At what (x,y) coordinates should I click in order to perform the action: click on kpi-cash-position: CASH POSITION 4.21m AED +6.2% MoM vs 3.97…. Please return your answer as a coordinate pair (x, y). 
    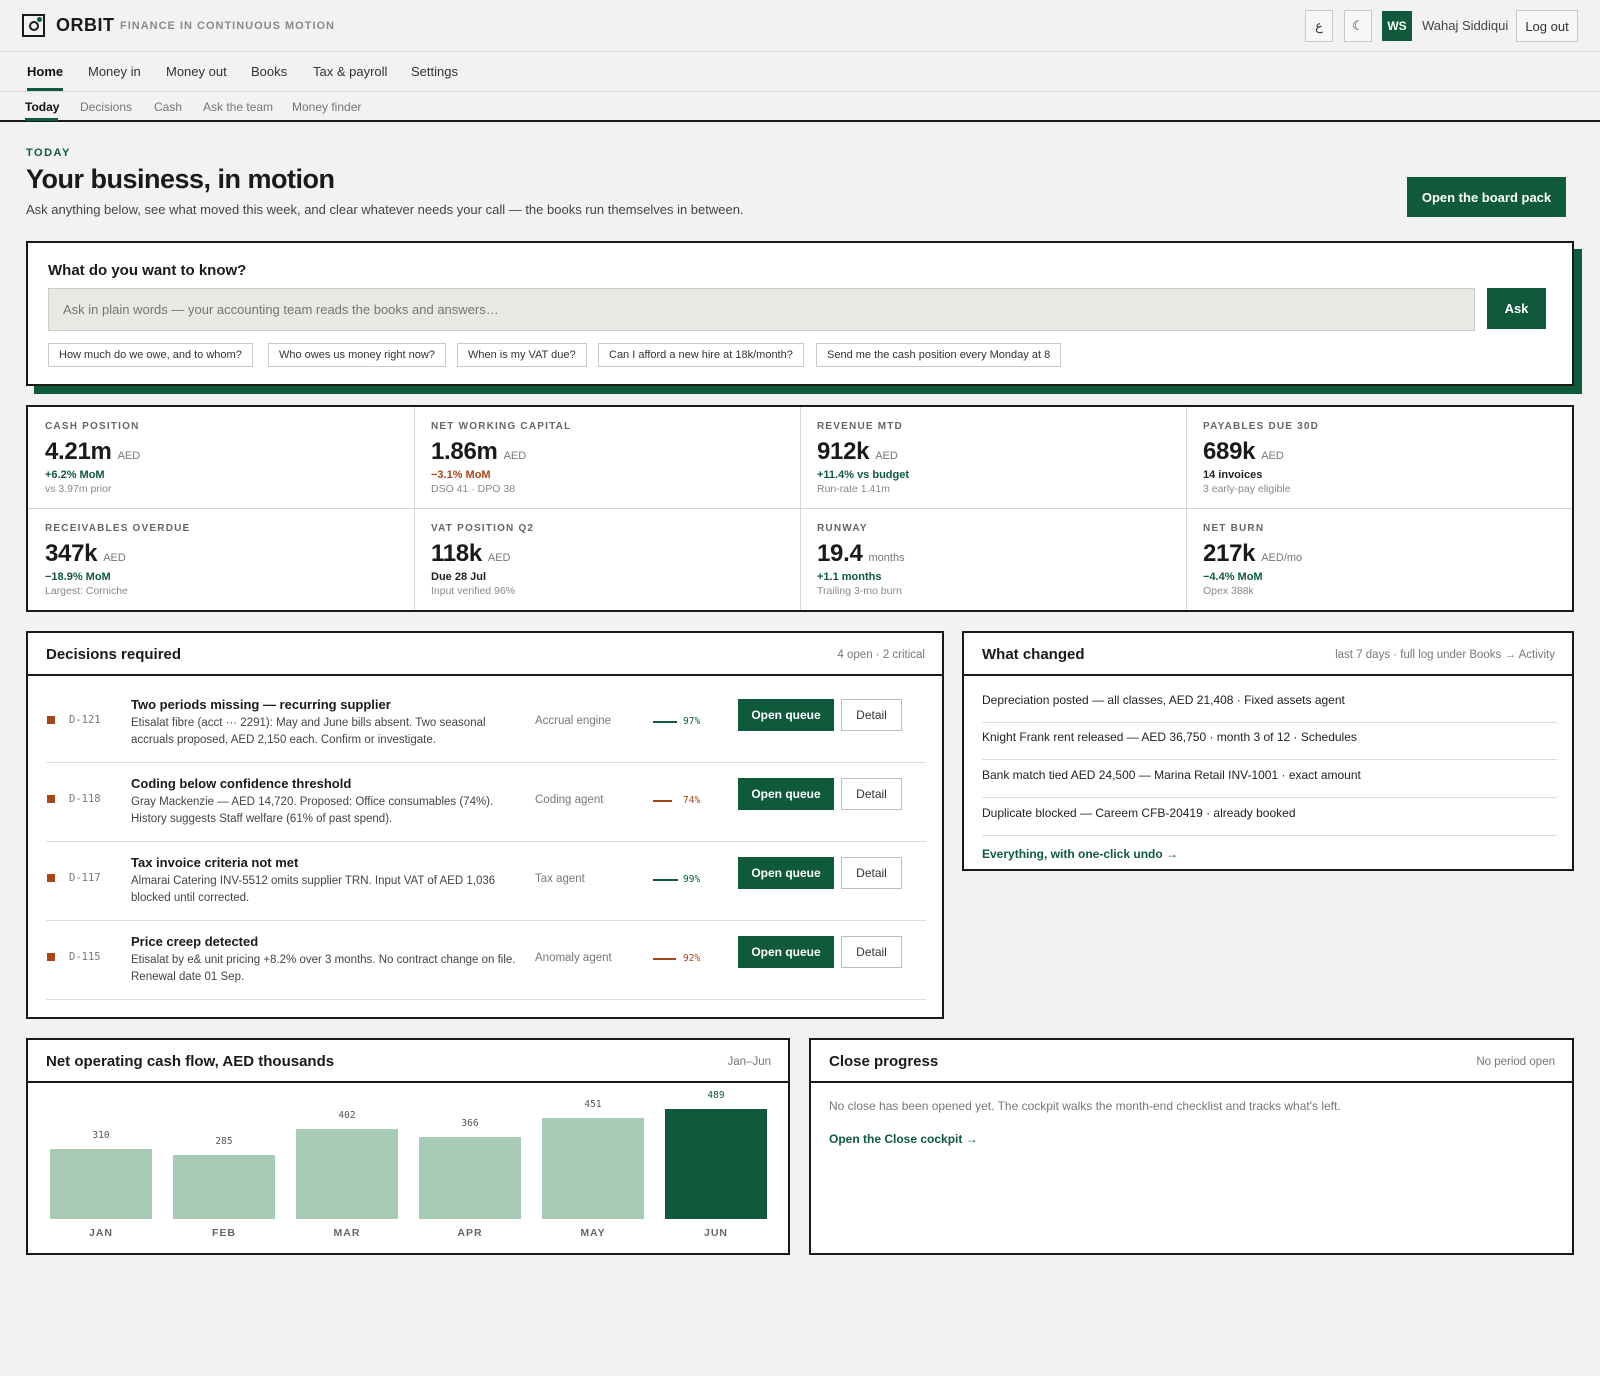
    Looking at the image, I should click on (221, 457).